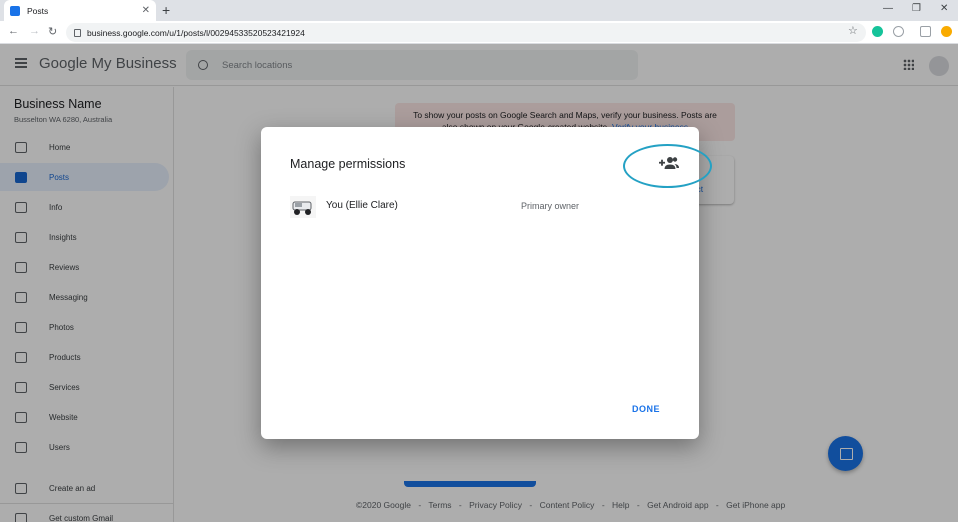  I want to click on extension-icon, so click(925, 31).